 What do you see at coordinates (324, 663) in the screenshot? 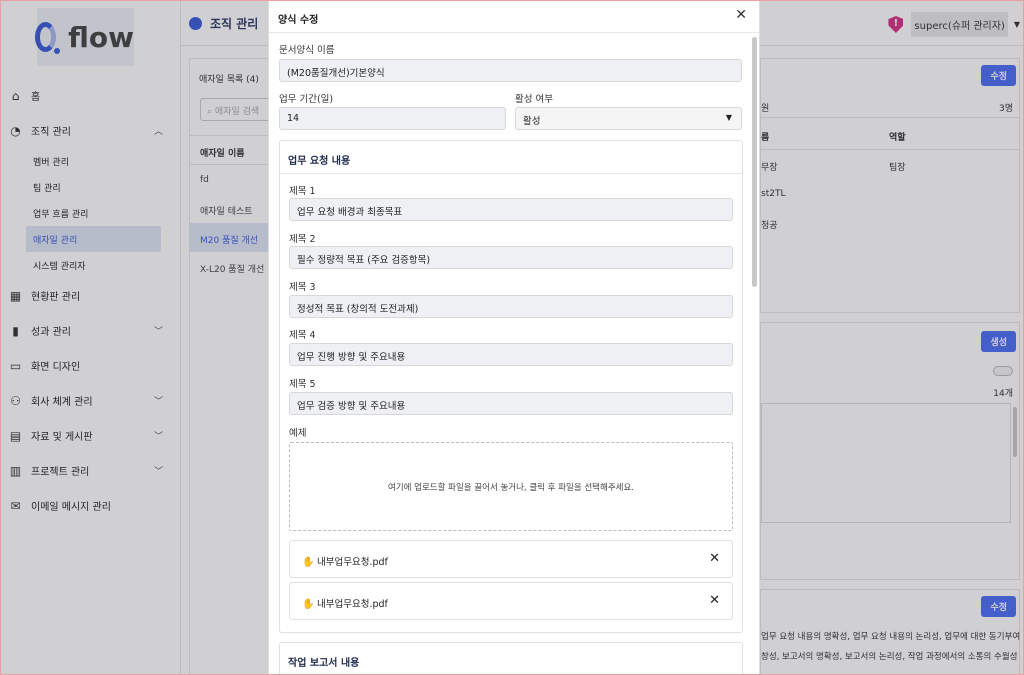
I see `report-section-title: 작업 보고서 내용` at bounding box center [324, 663].